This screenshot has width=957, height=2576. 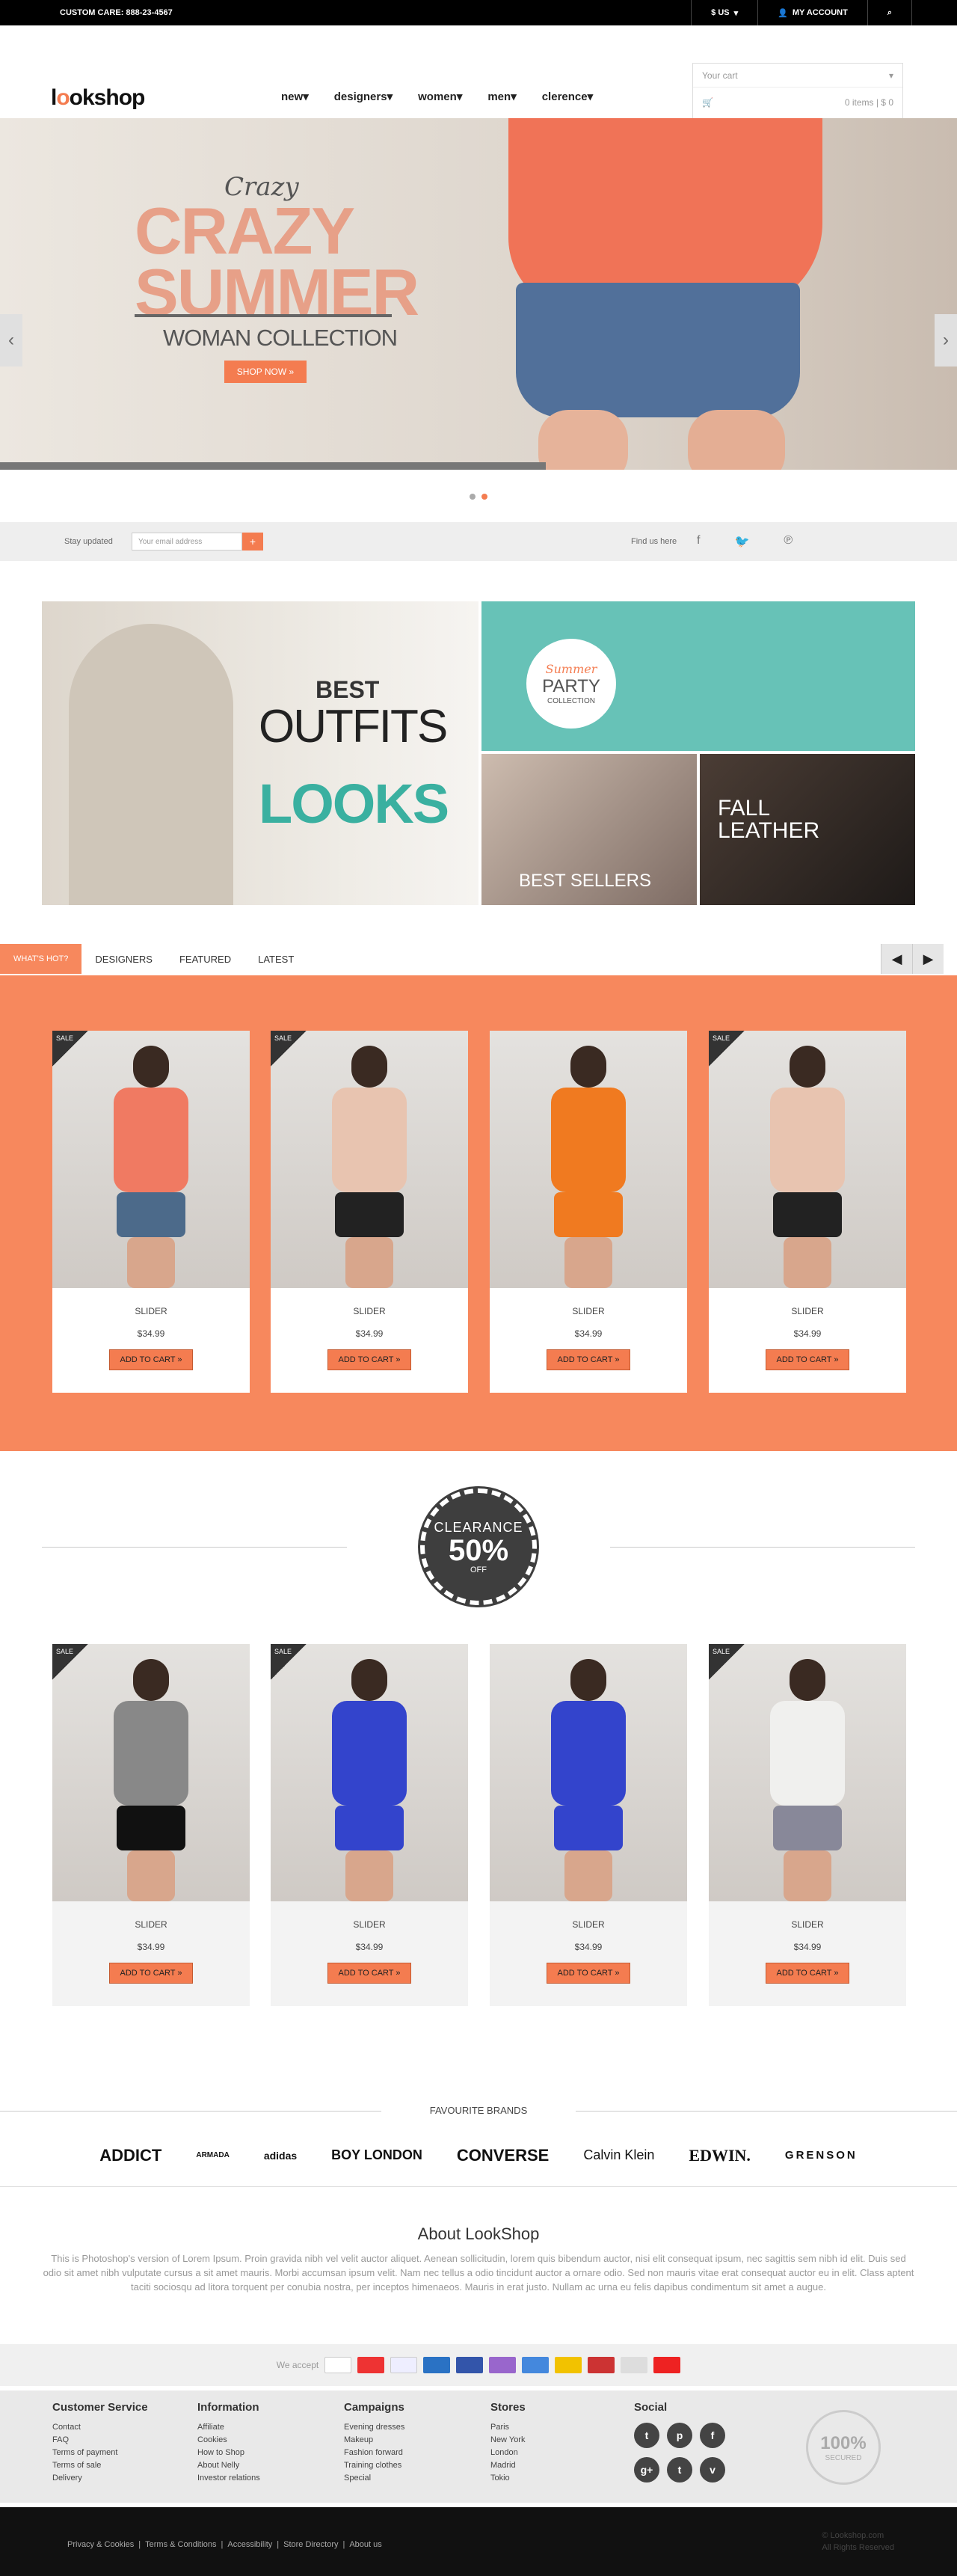 What do you see at coordinates (249, 2544) in the screenshot?
I see `accessibility-link: Accessibility` at bounding box center [249, 2544].